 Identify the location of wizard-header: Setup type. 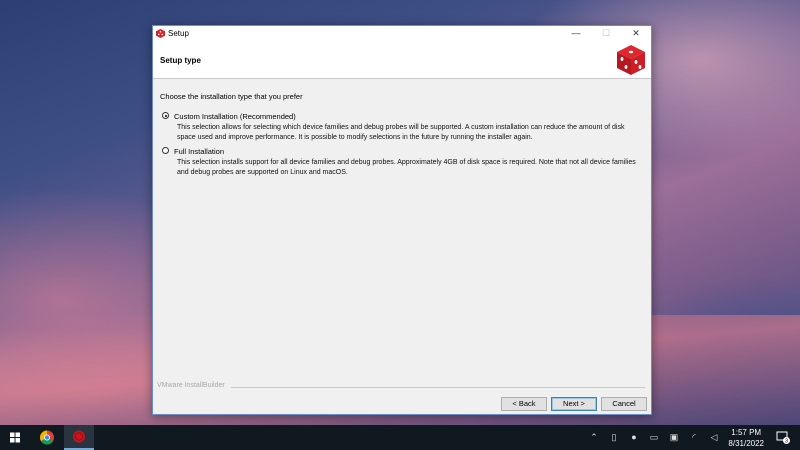
(402, 60).